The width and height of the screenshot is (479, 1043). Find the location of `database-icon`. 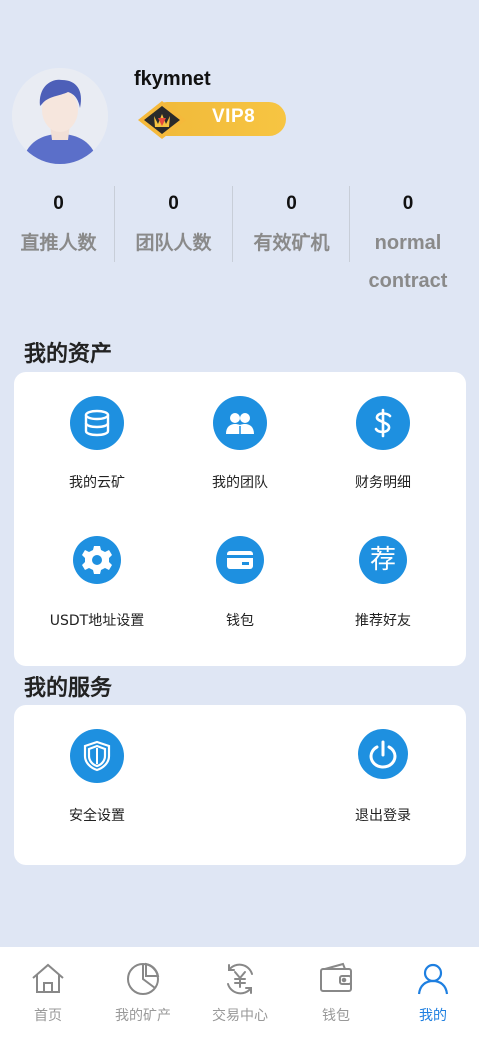

database-icon is located at coordinates (97, 423).